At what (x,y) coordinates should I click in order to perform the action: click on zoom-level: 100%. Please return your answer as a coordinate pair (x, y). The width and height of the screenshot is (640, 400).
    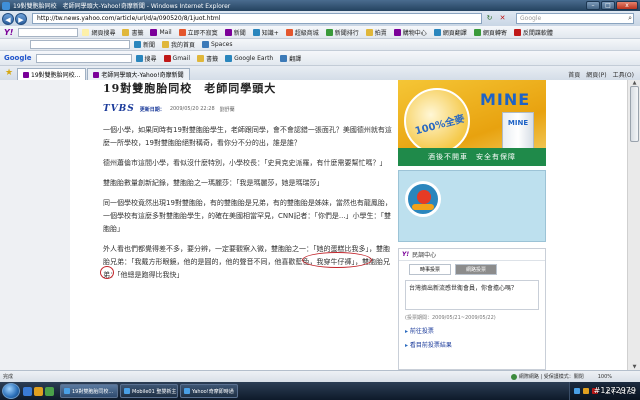
    Looking at the image, I should click on (605, 377).